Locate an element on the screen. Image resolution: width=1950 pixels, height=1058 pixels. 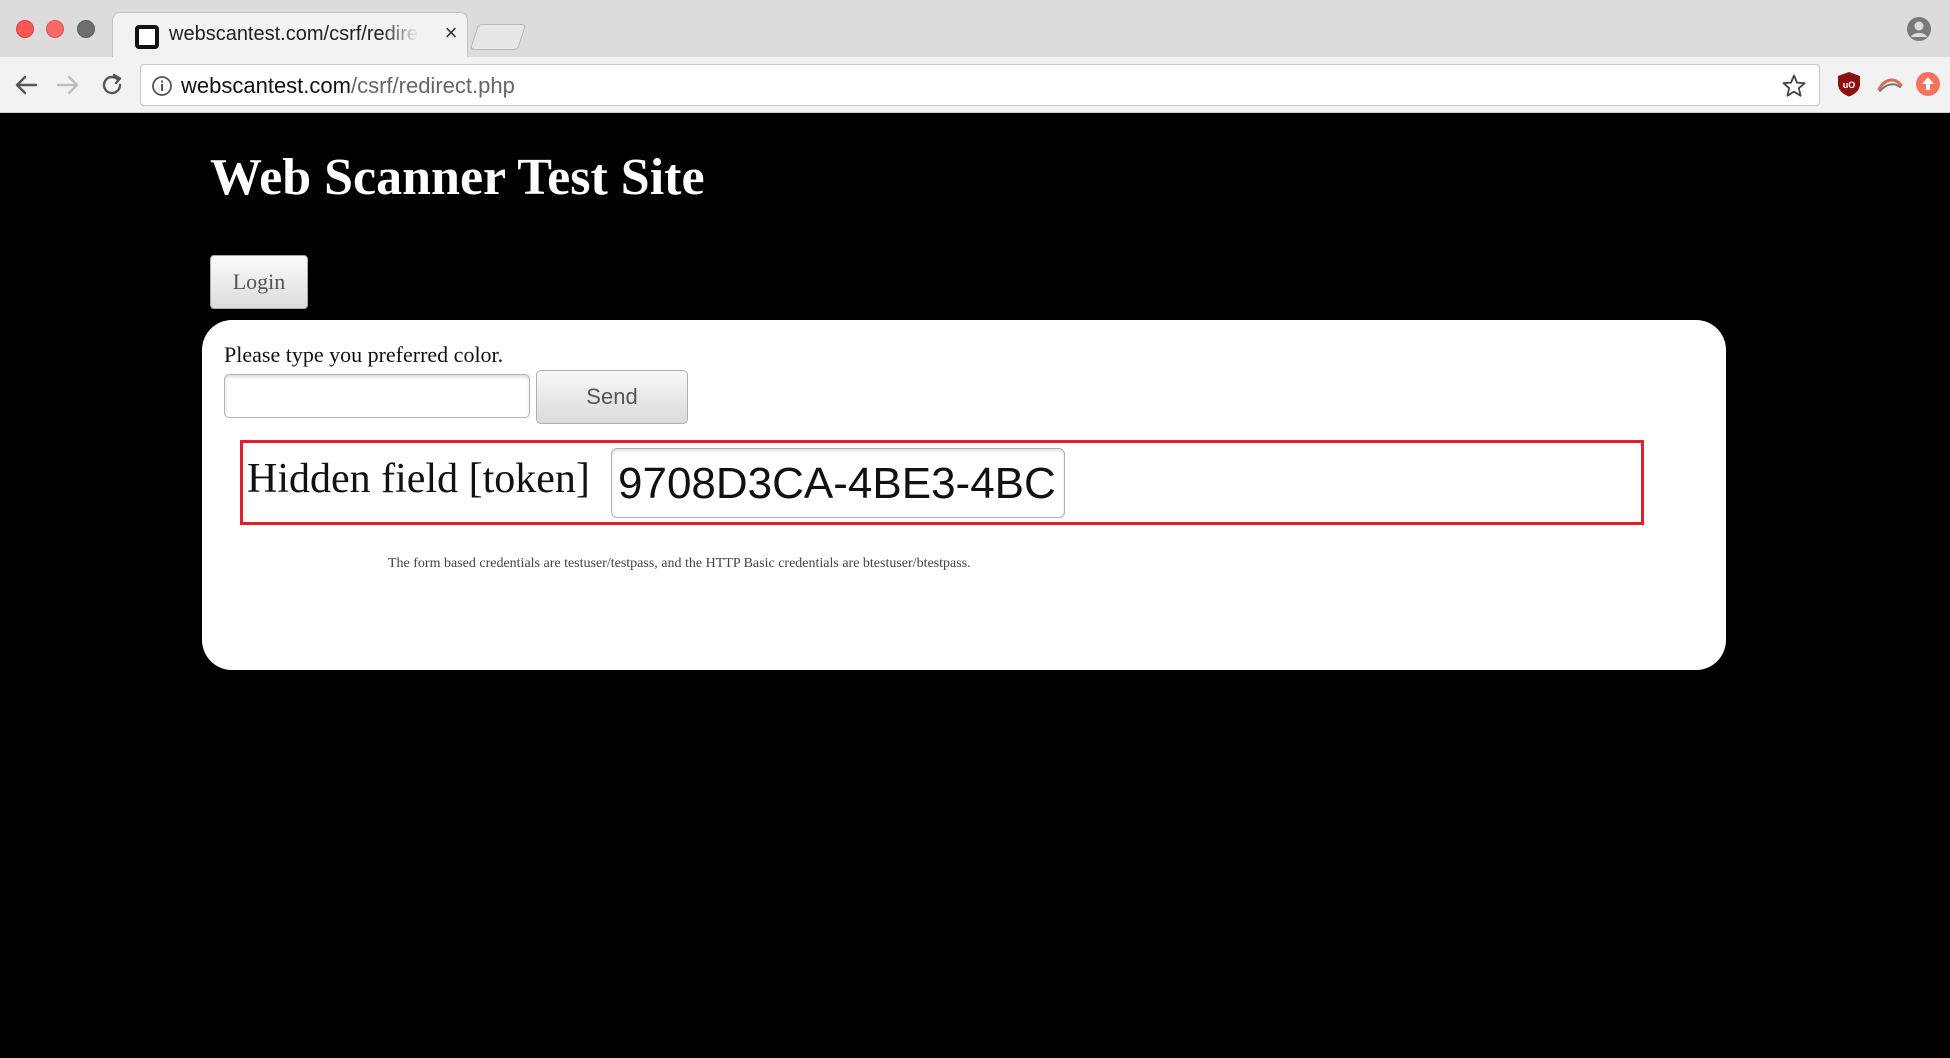
new-tab-button is located at coordinates (498, 37).